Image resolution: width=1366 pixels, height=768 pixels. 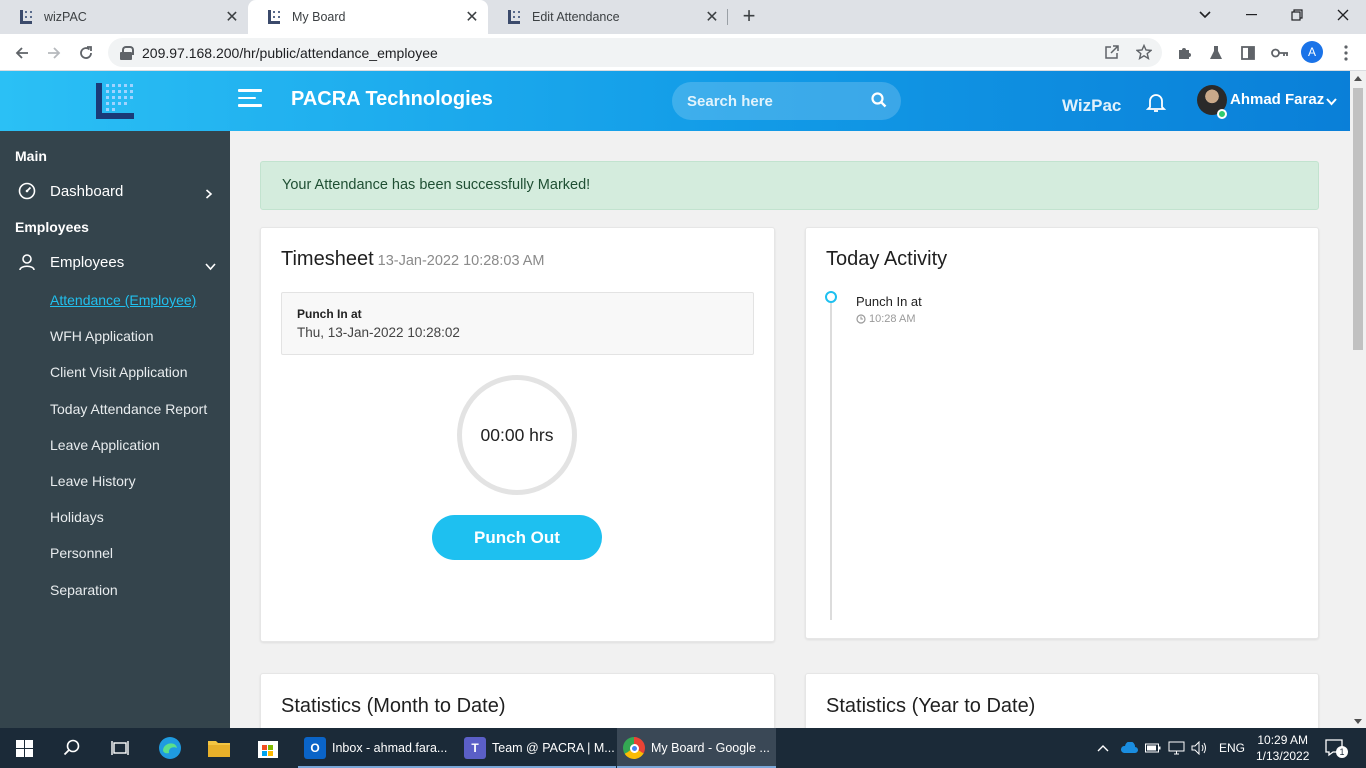 I want to click on tab-title: My Board, so click(x=319, y=17).